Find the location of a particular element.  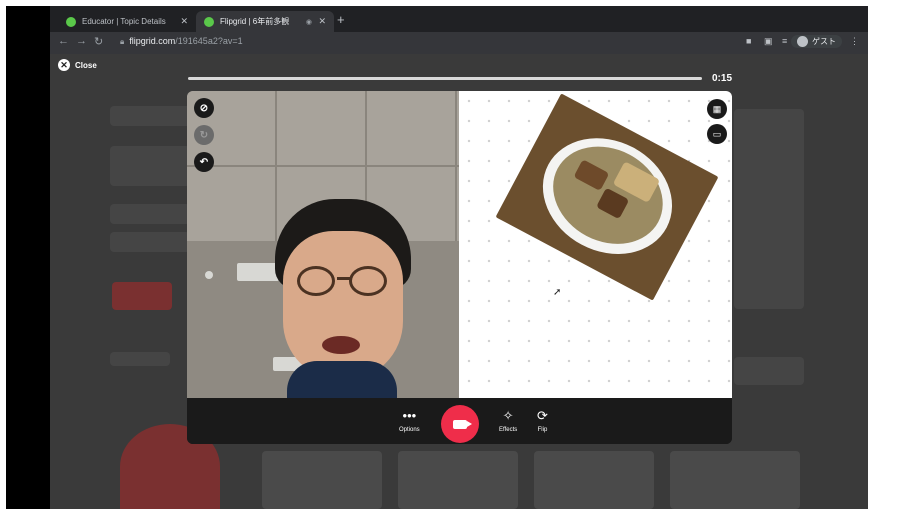

profile-button: ゲスト is located at coordinates (816, 41).